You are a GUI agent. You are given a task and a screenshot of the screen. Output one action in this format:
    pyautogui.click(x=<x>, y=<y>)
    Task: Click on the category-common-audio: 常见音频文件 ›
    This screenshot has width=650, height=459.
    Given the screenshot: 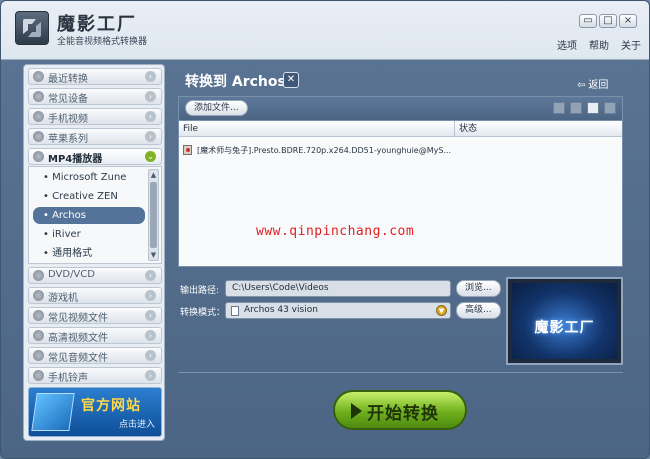 What is the action you would take?
    pyautogui.click(x=95, y=355)
    